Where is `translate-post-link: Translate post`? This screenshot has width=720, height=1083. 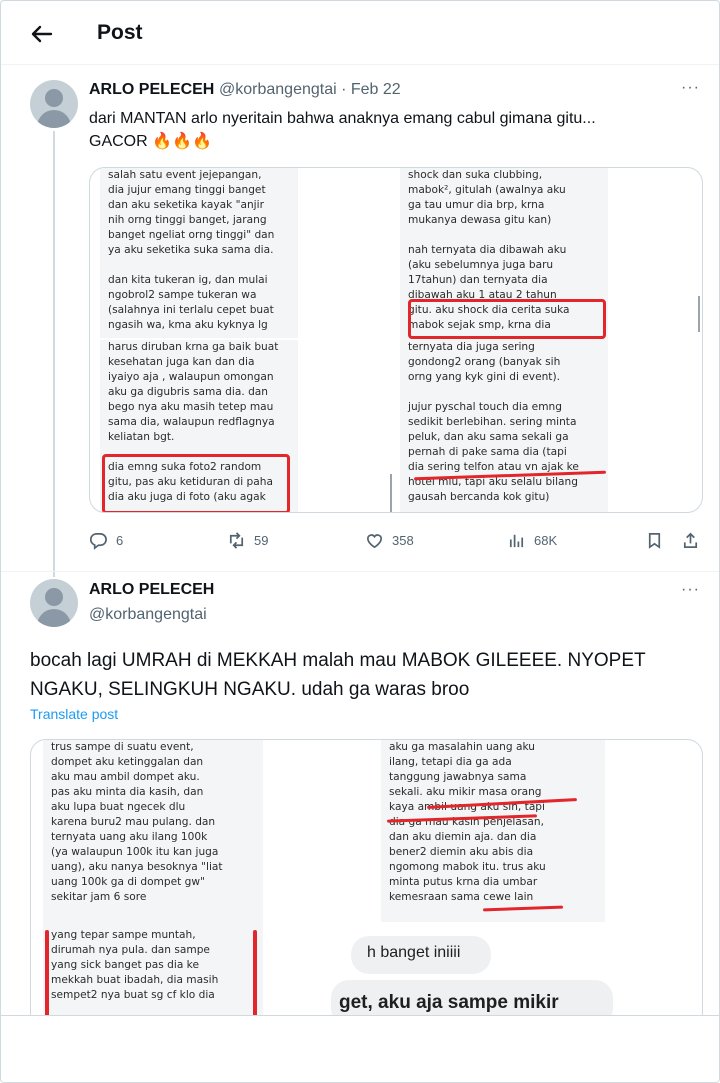 translate-post-link: Translate post is located at coordinates (74, 714).